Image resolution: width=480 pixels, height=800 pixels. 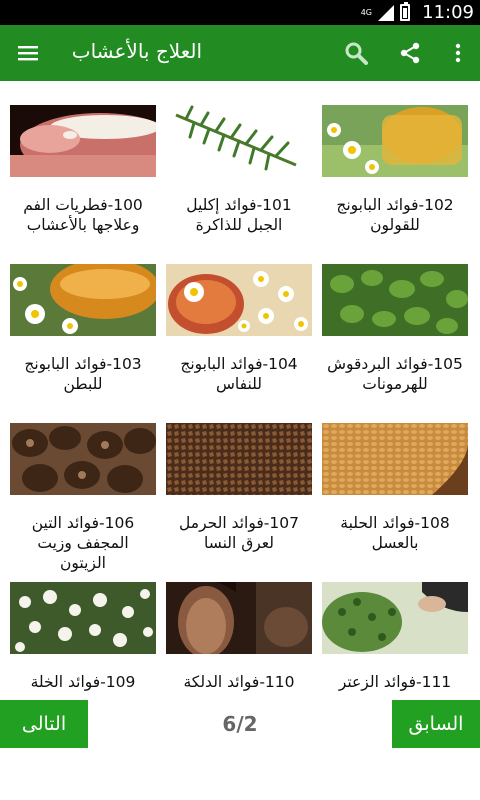 I want to click on previous-page-button: السابق, so click(x=436, y=724).